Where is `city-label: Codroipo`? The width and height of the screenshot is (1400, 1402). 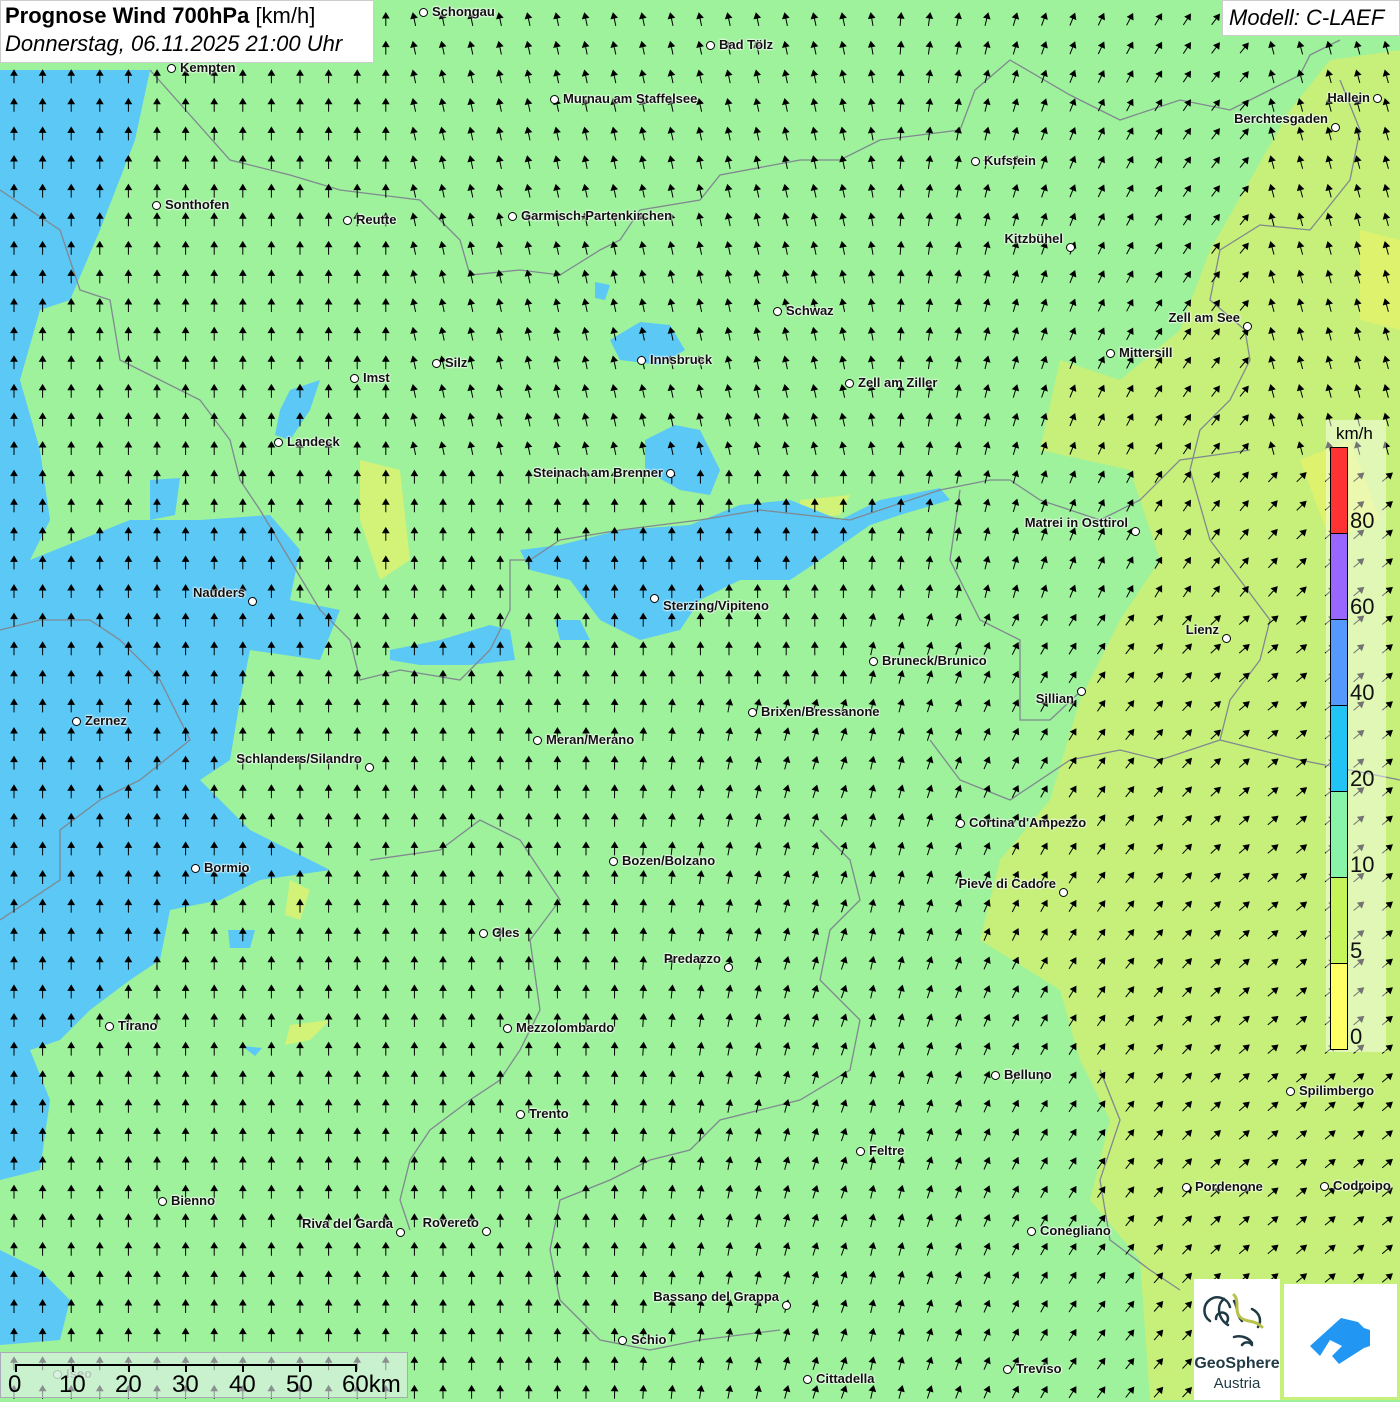 city-label: Codroipo is located at coordinates (1362, 1185).